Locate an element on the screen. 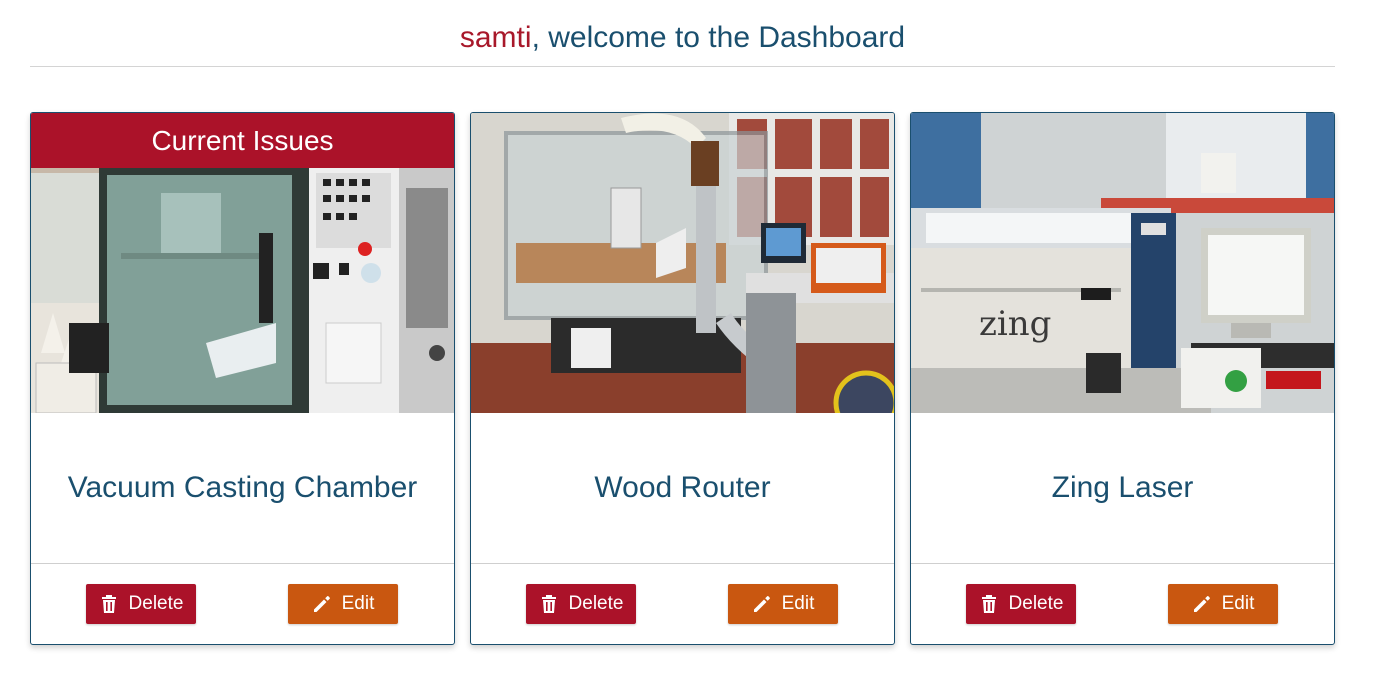  welcome-heading: samti, welcome to the Dashboard is located at coordinates (682, 28).